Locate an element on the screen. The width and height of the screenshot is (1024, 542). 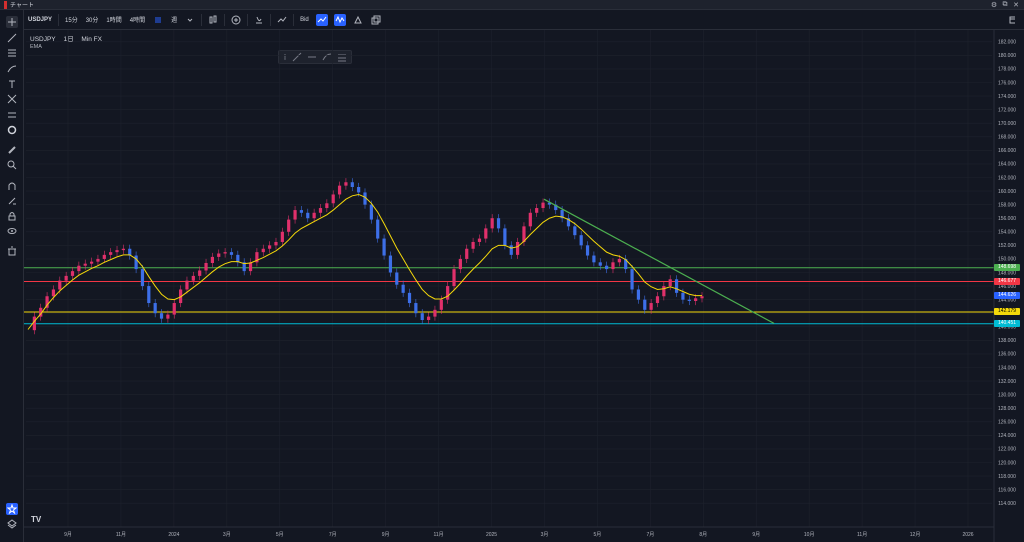
y-tick-label: 156.000 is located at coordinates (1007, 219).